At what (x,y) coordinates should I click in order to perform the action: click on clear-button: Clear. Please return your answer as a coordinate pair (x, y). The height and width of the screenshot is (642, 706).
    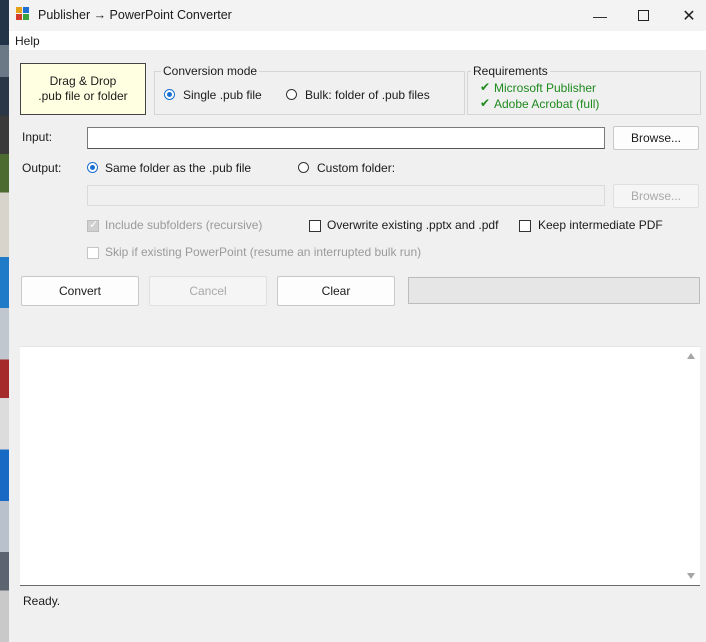
    Looking at the image, I should click on (336, 291).